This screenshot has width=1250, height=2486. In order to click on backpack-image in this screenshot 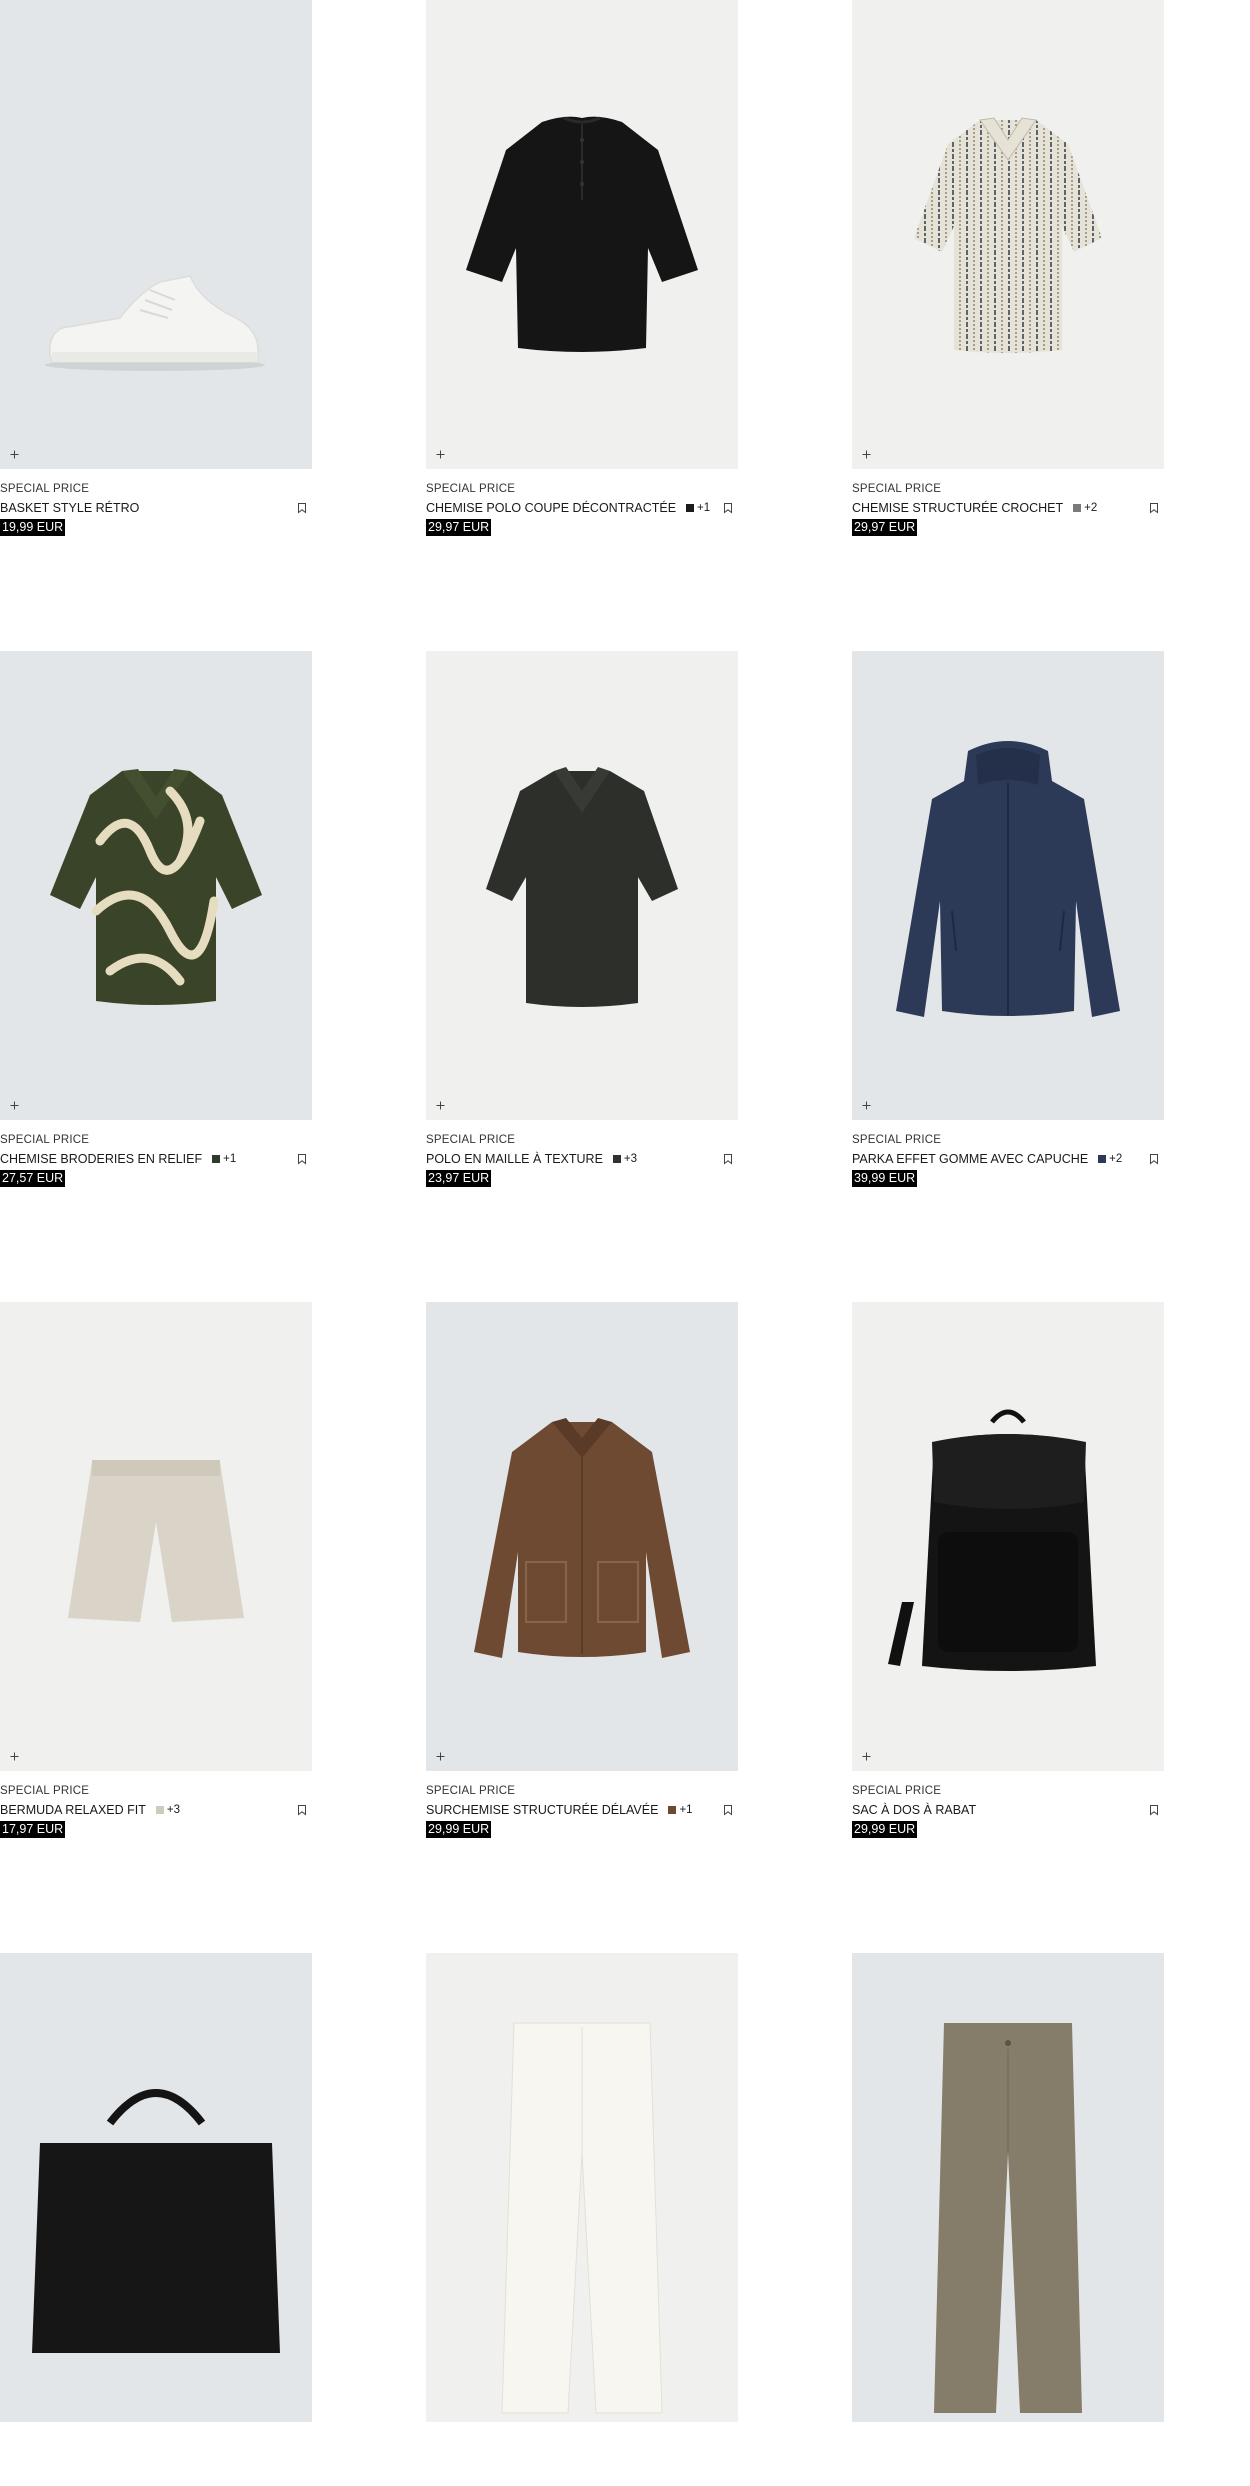, I will do `click(1008, 1536)`.